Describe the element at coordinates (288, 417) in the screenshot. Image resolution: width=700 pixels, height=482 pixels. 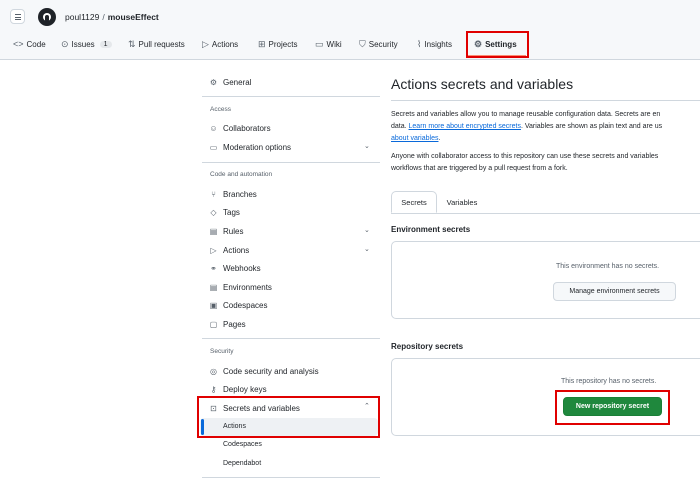
I see `secrets-variables-highlight-box` at that location.